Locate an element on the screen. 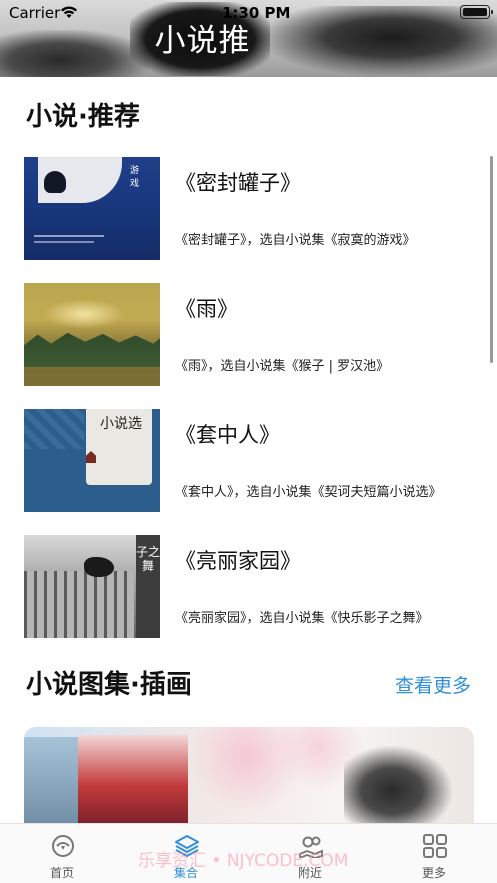  novel-item: 《雨》 《雨》，选自小说集《猴子 | 罗汉池》 is located at coordinates (249, 334).